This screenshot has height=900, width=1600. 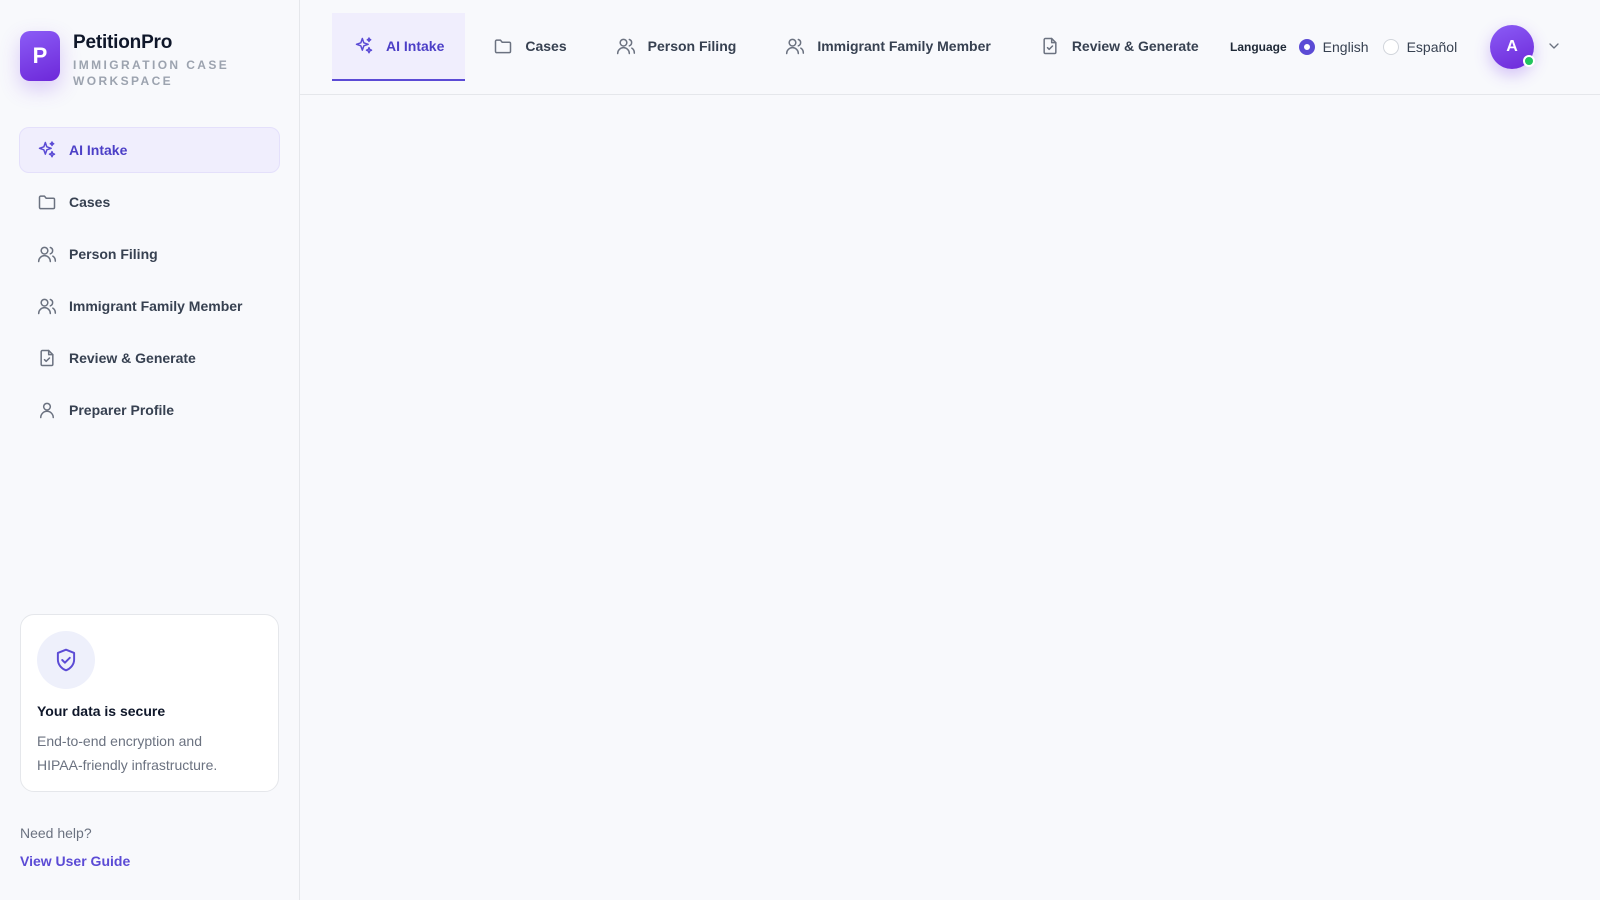 I want to click on tab-immigrant-family-member: Immigrant Family Member, so click(x=887, y=47).